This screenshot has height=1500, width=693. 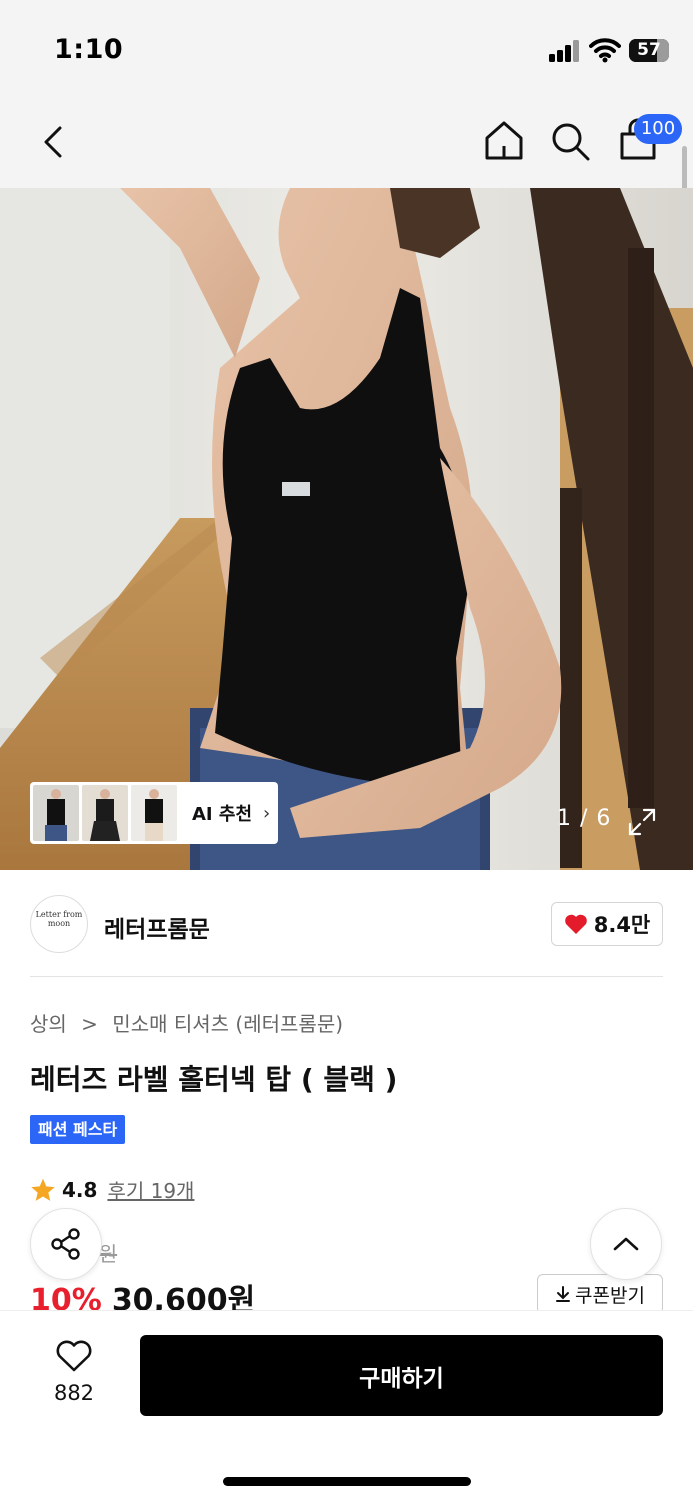 I want to click on divider, so click(x=346, y=976).